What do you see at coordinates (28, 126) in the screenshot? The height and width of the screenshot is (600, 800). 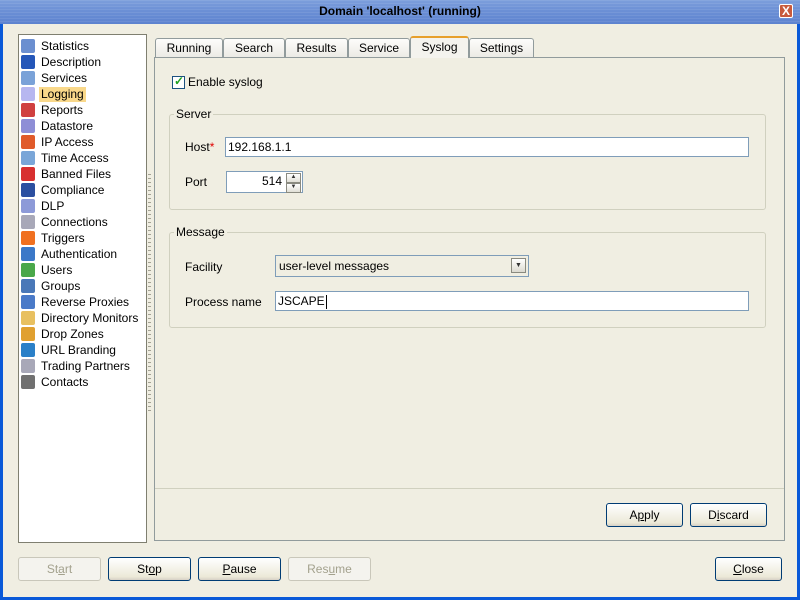 I see `database-icon` at bounding box center [28, 126].